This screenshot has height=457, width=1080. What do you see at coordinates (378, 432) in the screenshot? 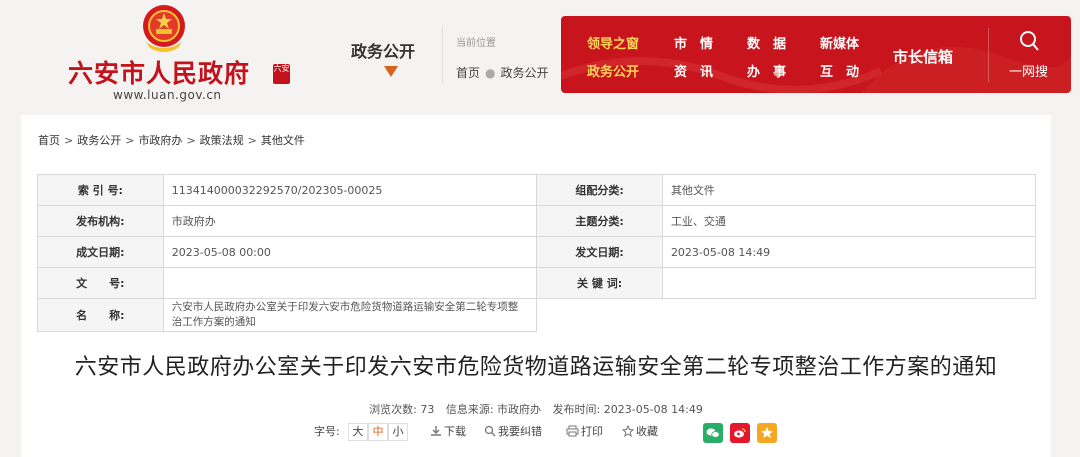
I see `font-size-medium-button: 中` at bounding box center [378, 432].